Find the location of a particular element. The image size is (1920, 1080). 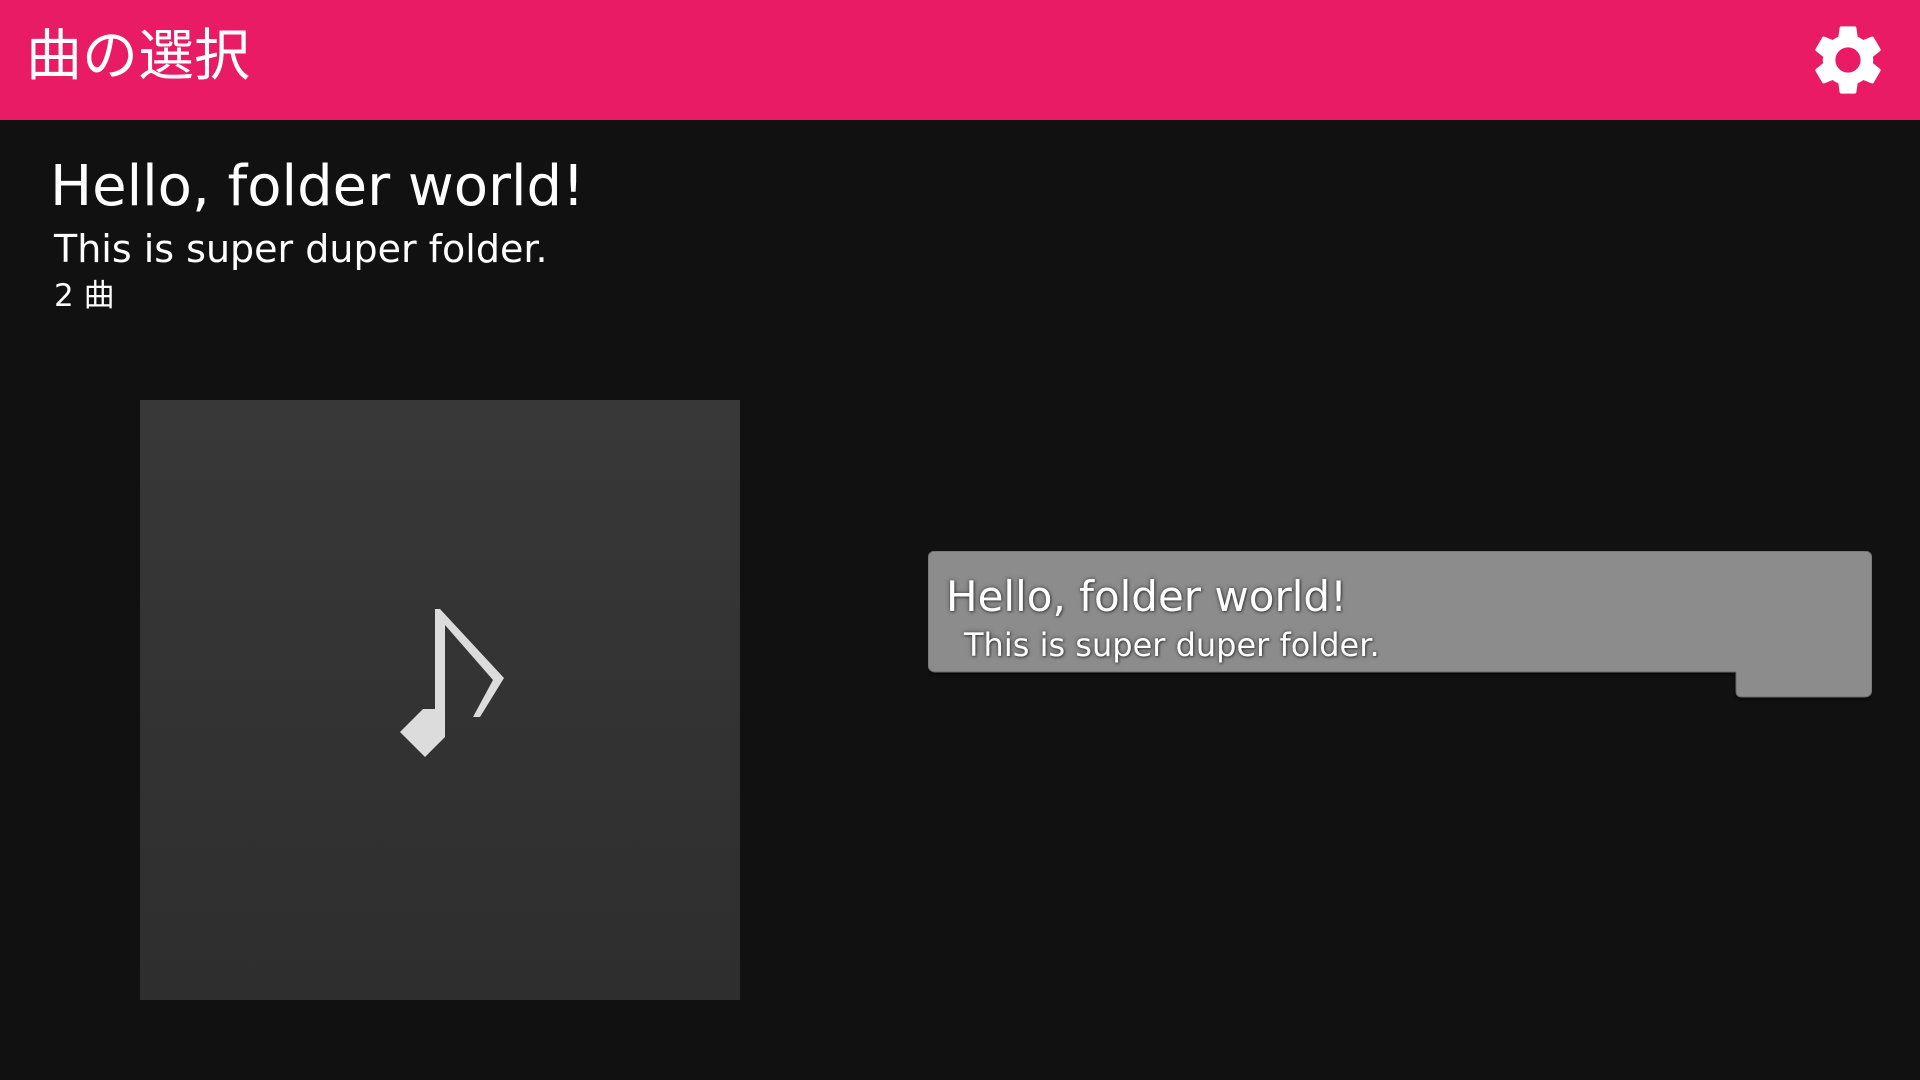

header-bar: 曲の選択 is located at coordinates (960, 60).